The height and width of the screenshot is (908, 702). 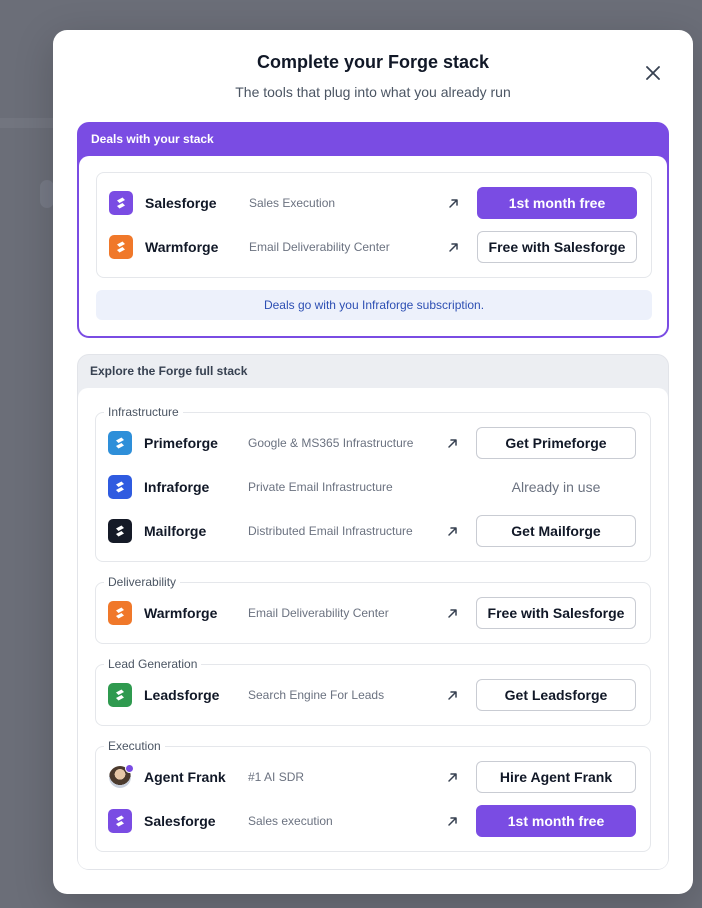 I want to click on infraforge-logo-icon, so click(x=120, y=487).